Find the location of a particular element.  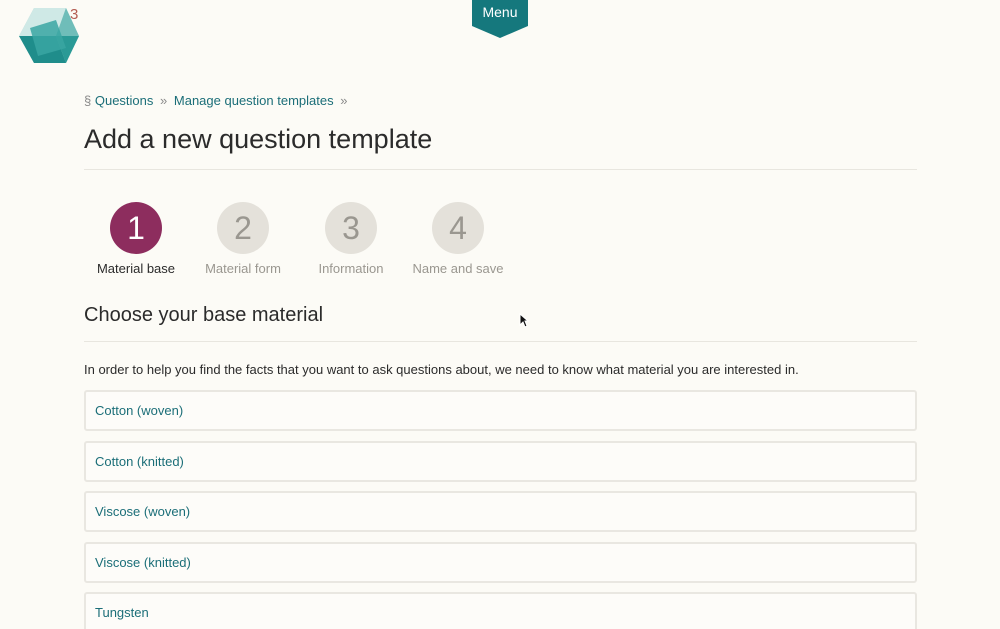

step-1: 1 Material base is located at coordinates (136, 239).